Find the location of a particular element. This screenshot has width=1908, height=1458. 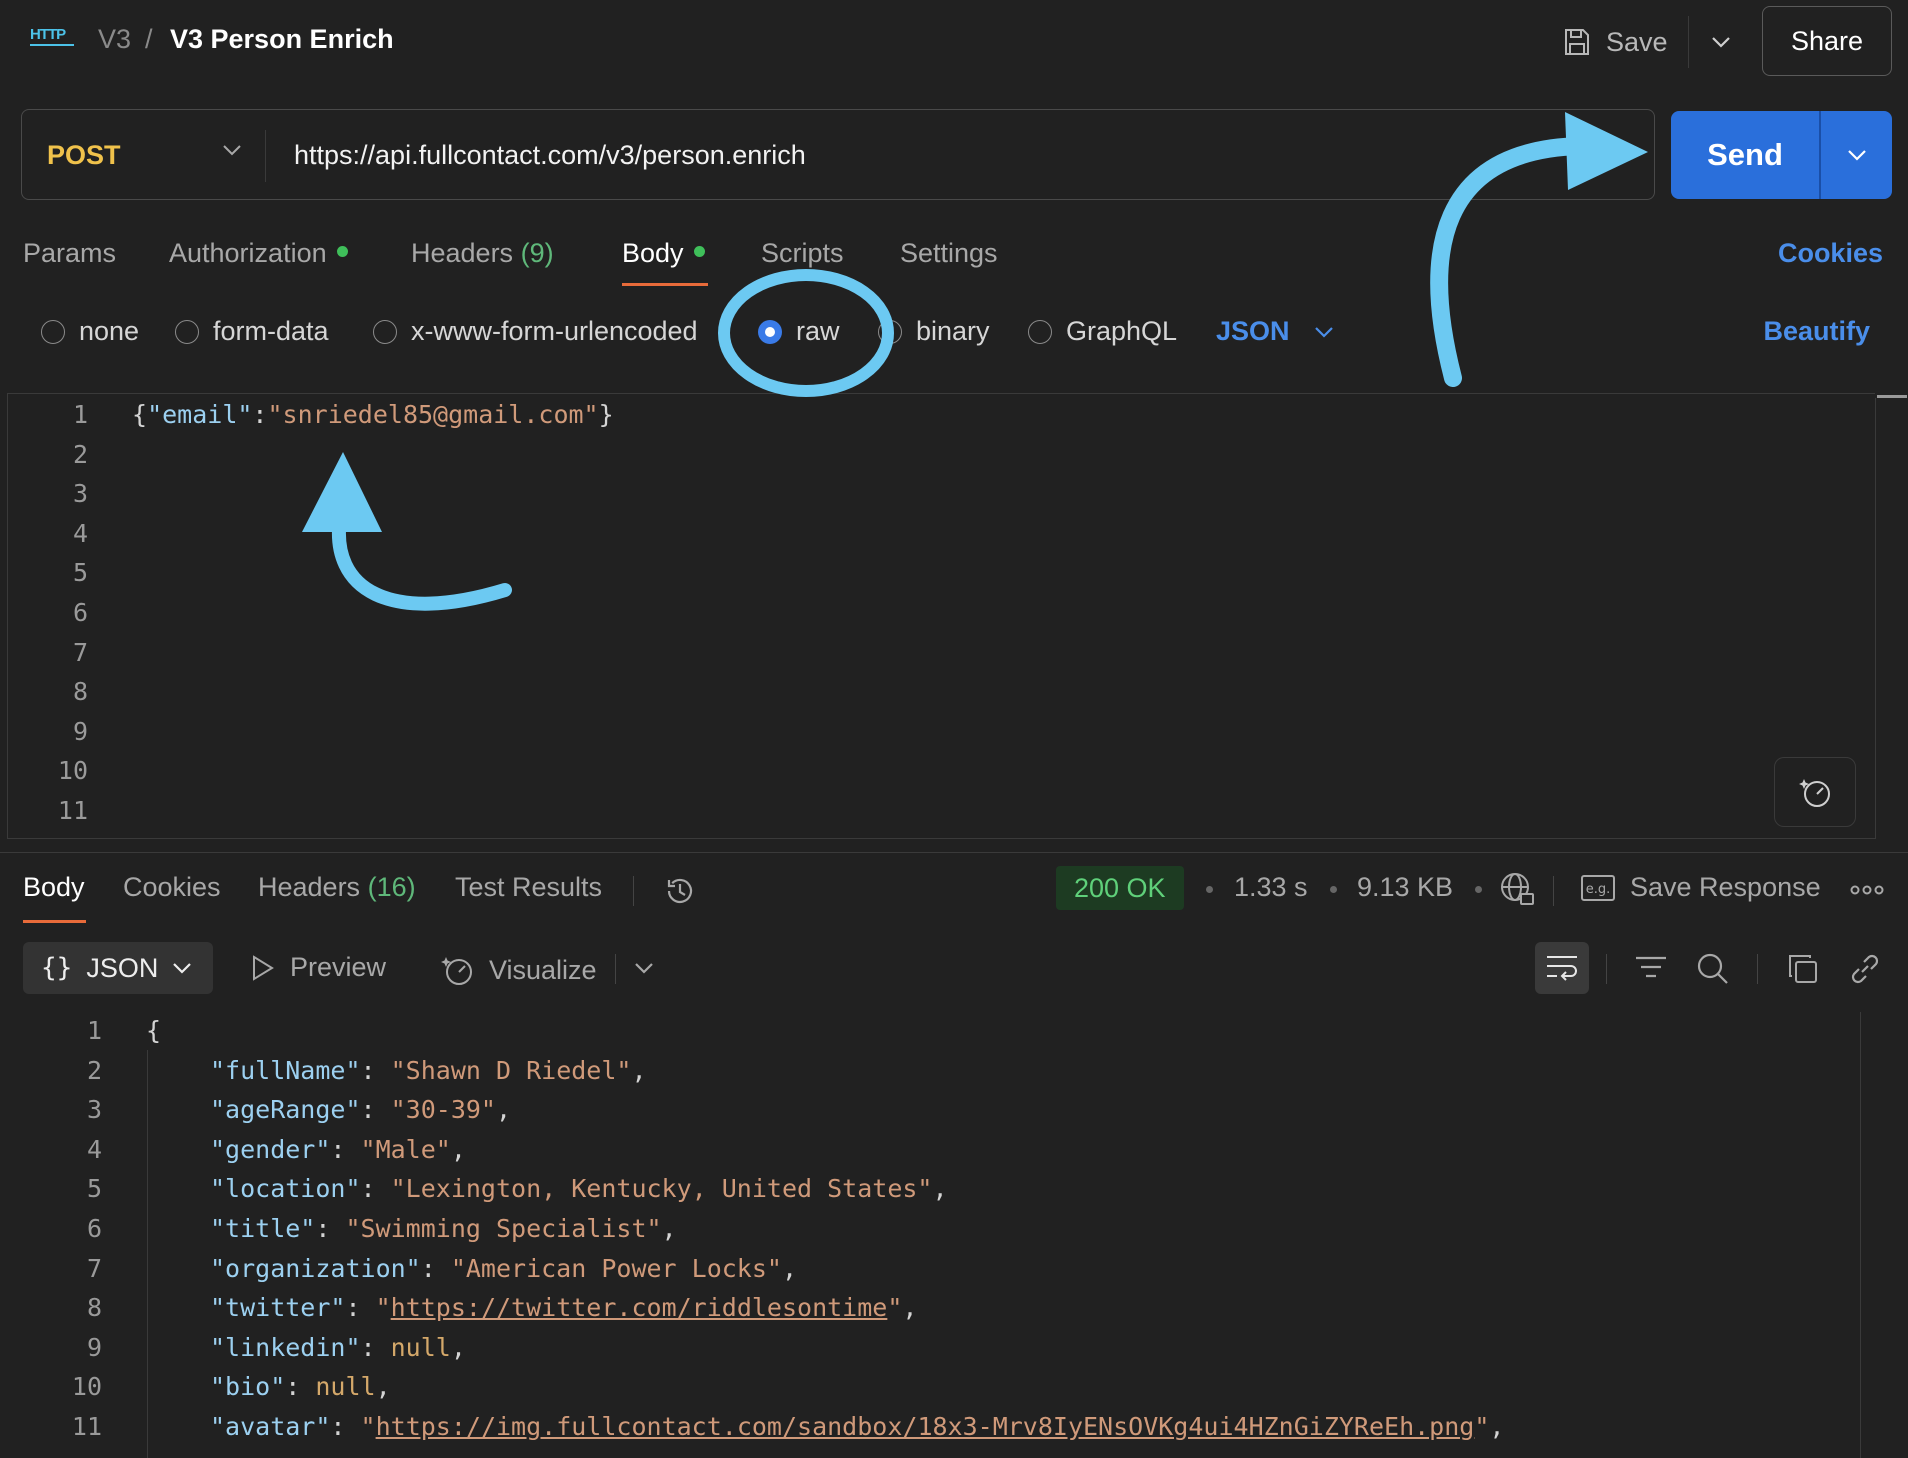

visualize-button: Visualize is located at coordinates (518, 970).